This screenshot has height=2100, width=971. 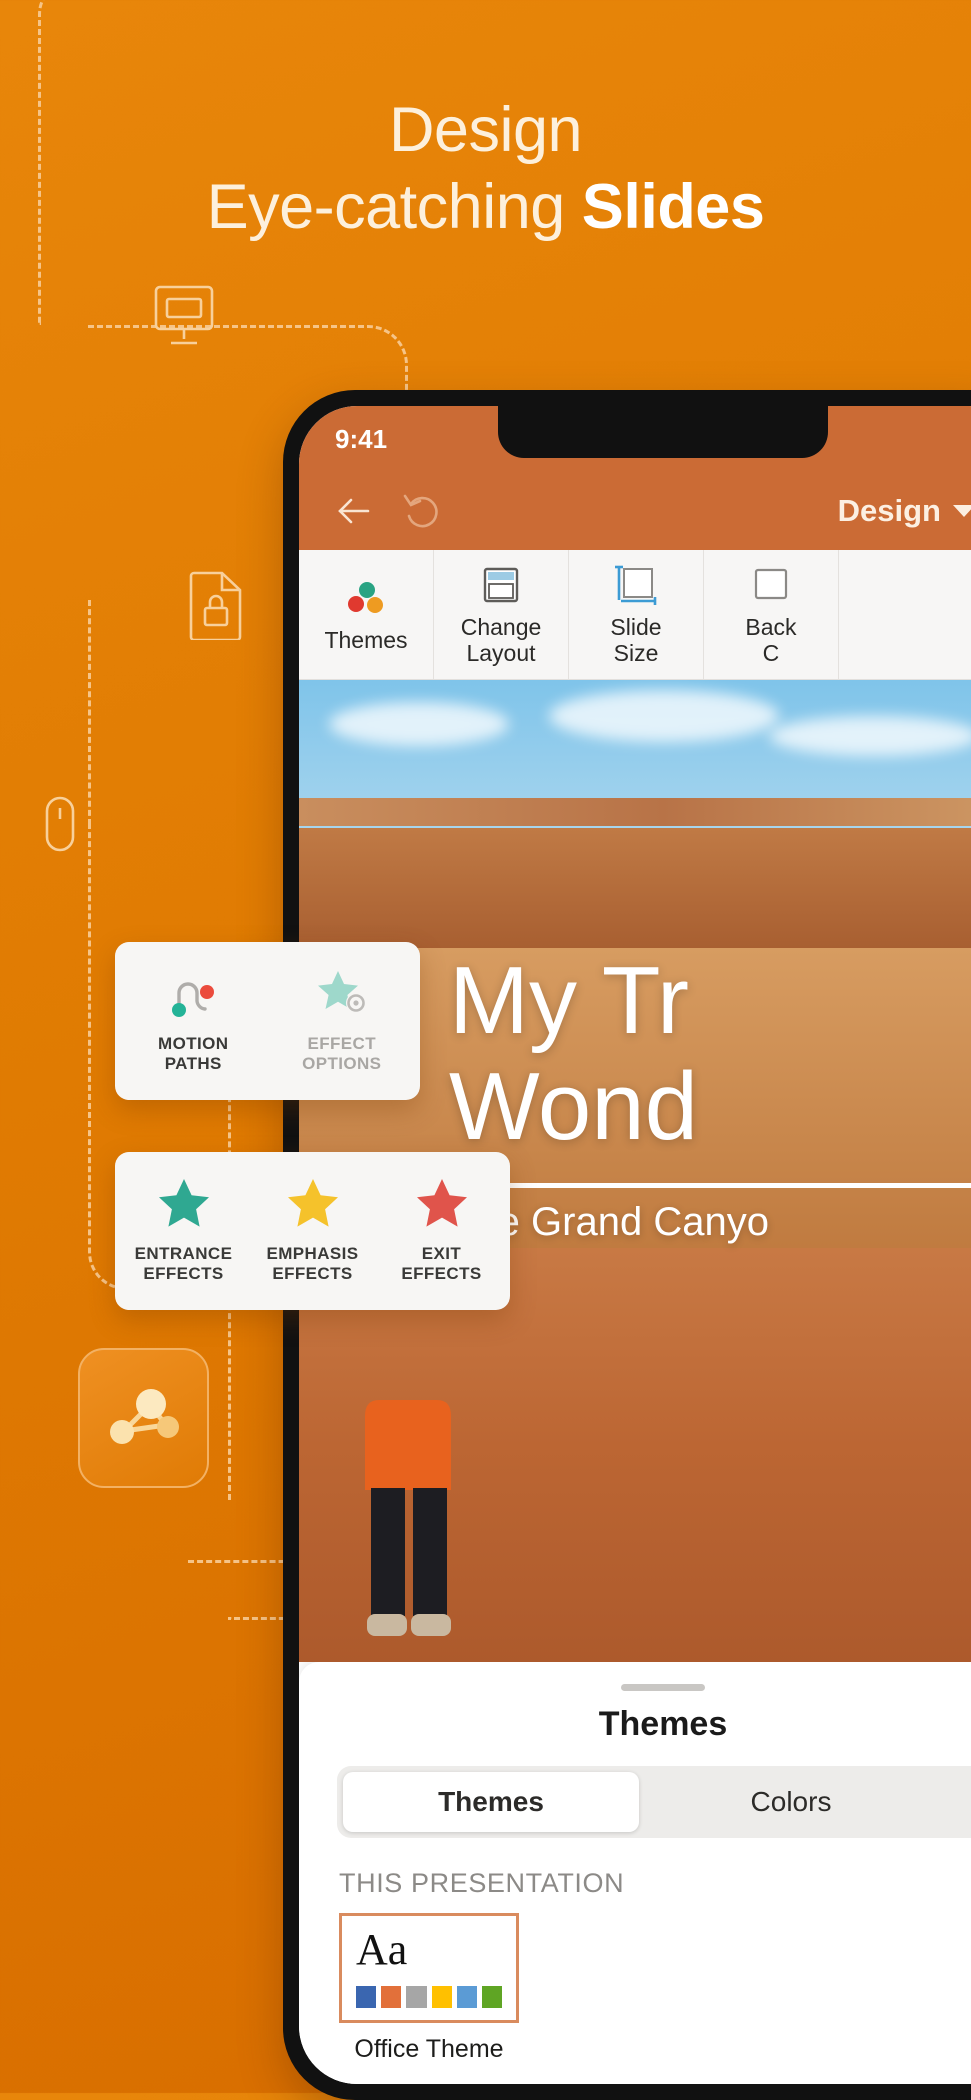 I want to click on tab-design: Design, so click(x=904, y=511).